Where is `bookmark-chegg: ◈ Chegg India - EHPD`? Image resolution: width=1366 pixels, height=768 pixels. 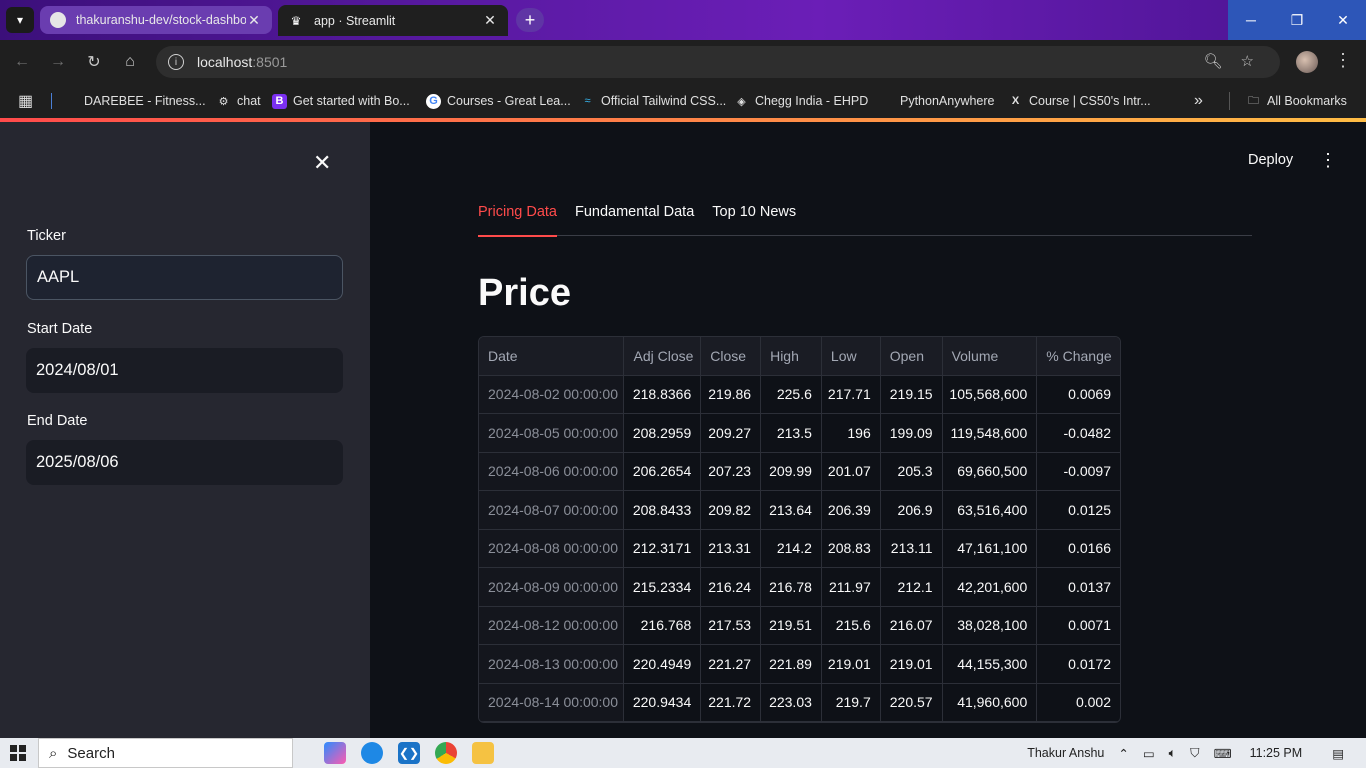
bookmark-chegg: ◈ Chegg India - EHPD is located at coordinates (817, 101).